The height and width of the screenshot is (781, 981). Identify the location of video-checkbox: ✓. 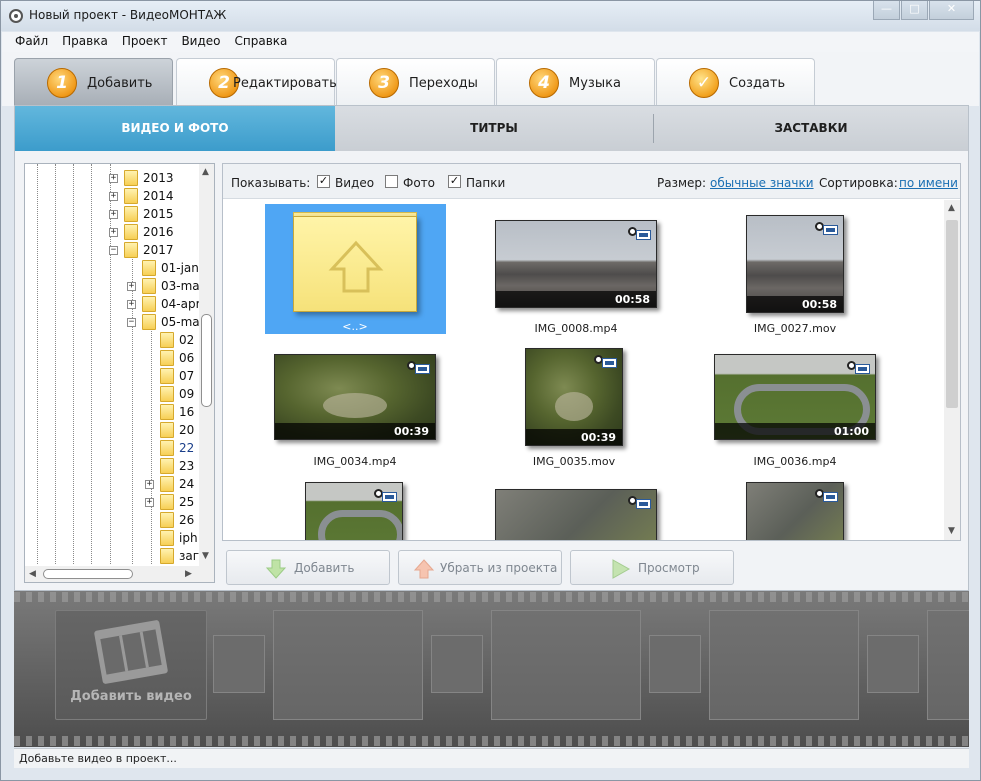
(323, 181).